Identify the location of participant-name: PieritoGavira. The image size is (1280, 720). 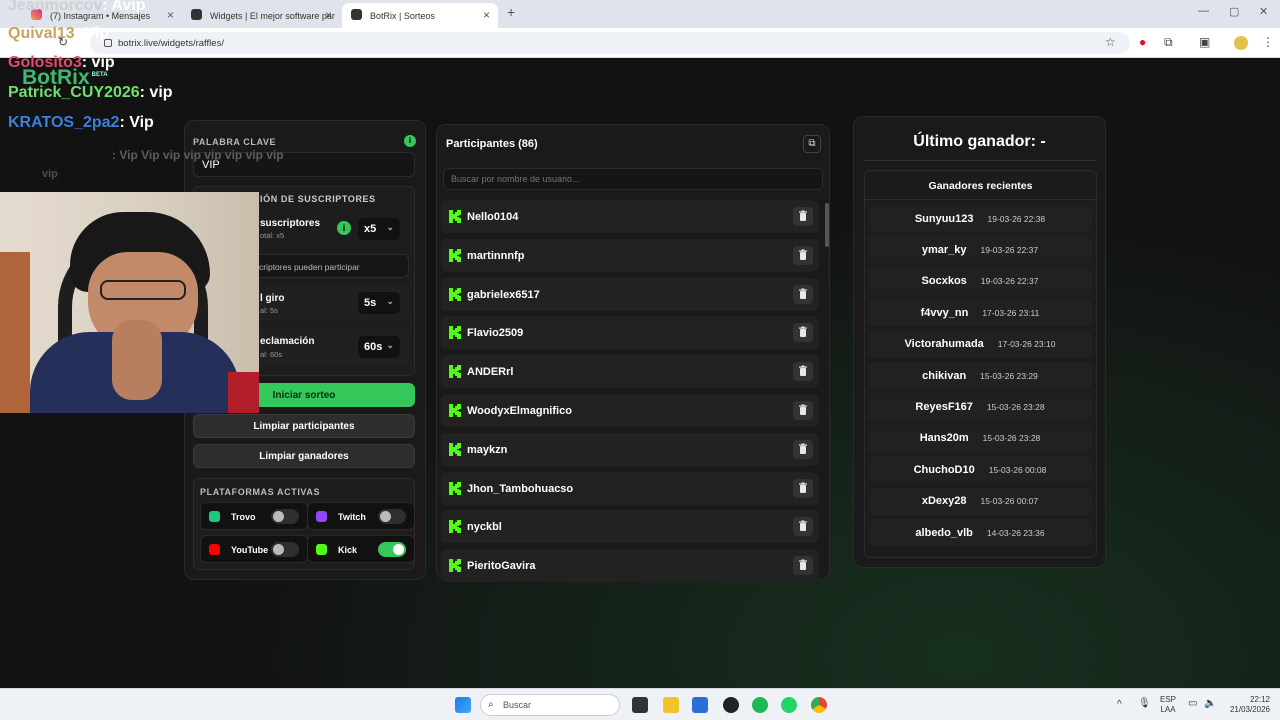
(501, 566).